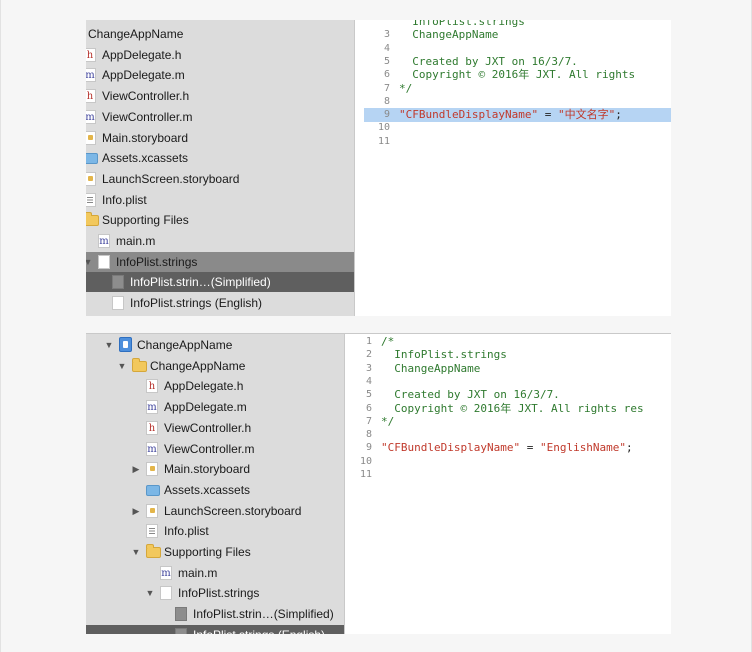 This screenshot has height=652, width=752. What do you see at coordinates (451, 448) in the screenshot?
I see `string-literal: "CFBundleDisplayName"` at bounding box center [451, 448].